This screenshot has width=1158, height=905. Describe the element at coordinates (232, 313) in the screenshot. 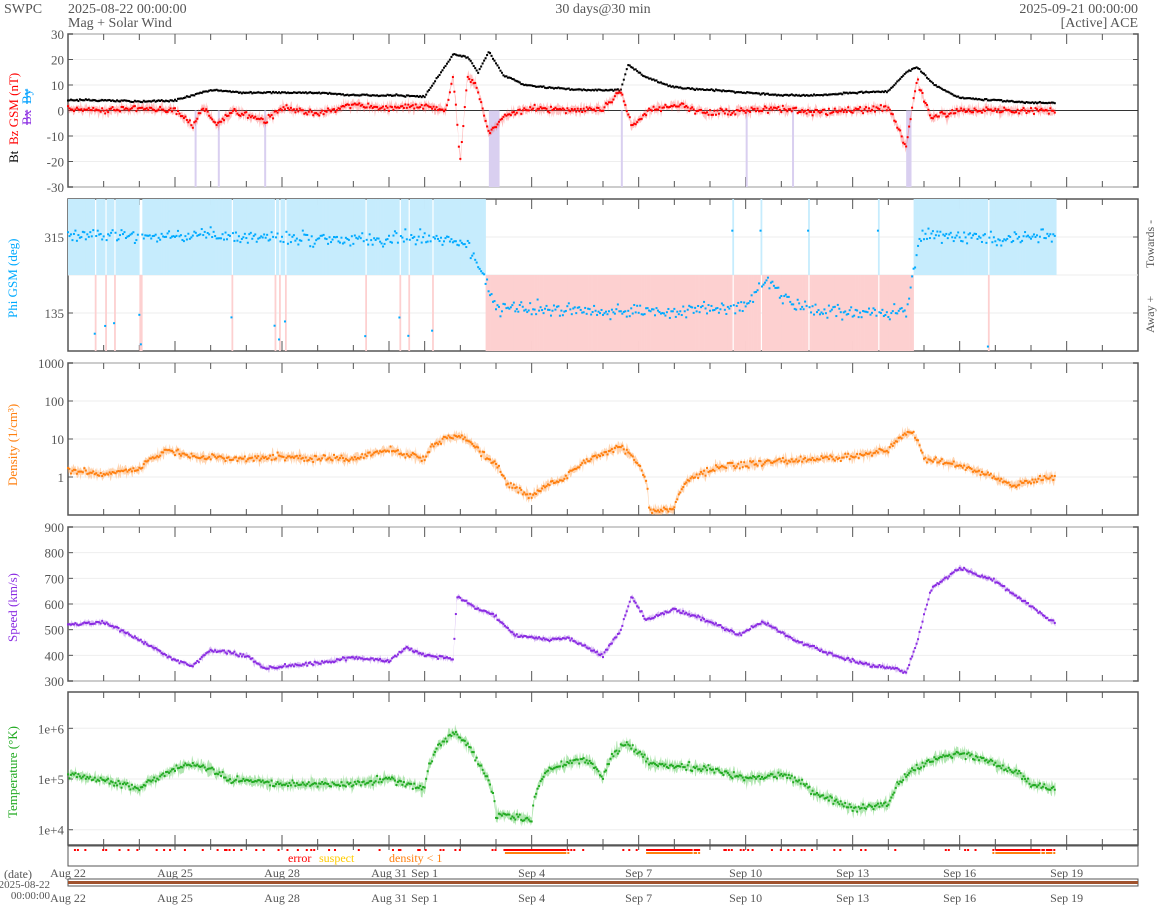

I see `away-fill` at that location.